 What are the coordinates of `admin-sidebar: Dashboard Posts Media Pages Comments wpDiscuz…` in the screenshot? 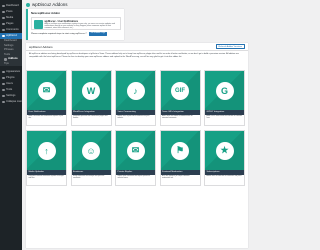 It's located at (11, 125).